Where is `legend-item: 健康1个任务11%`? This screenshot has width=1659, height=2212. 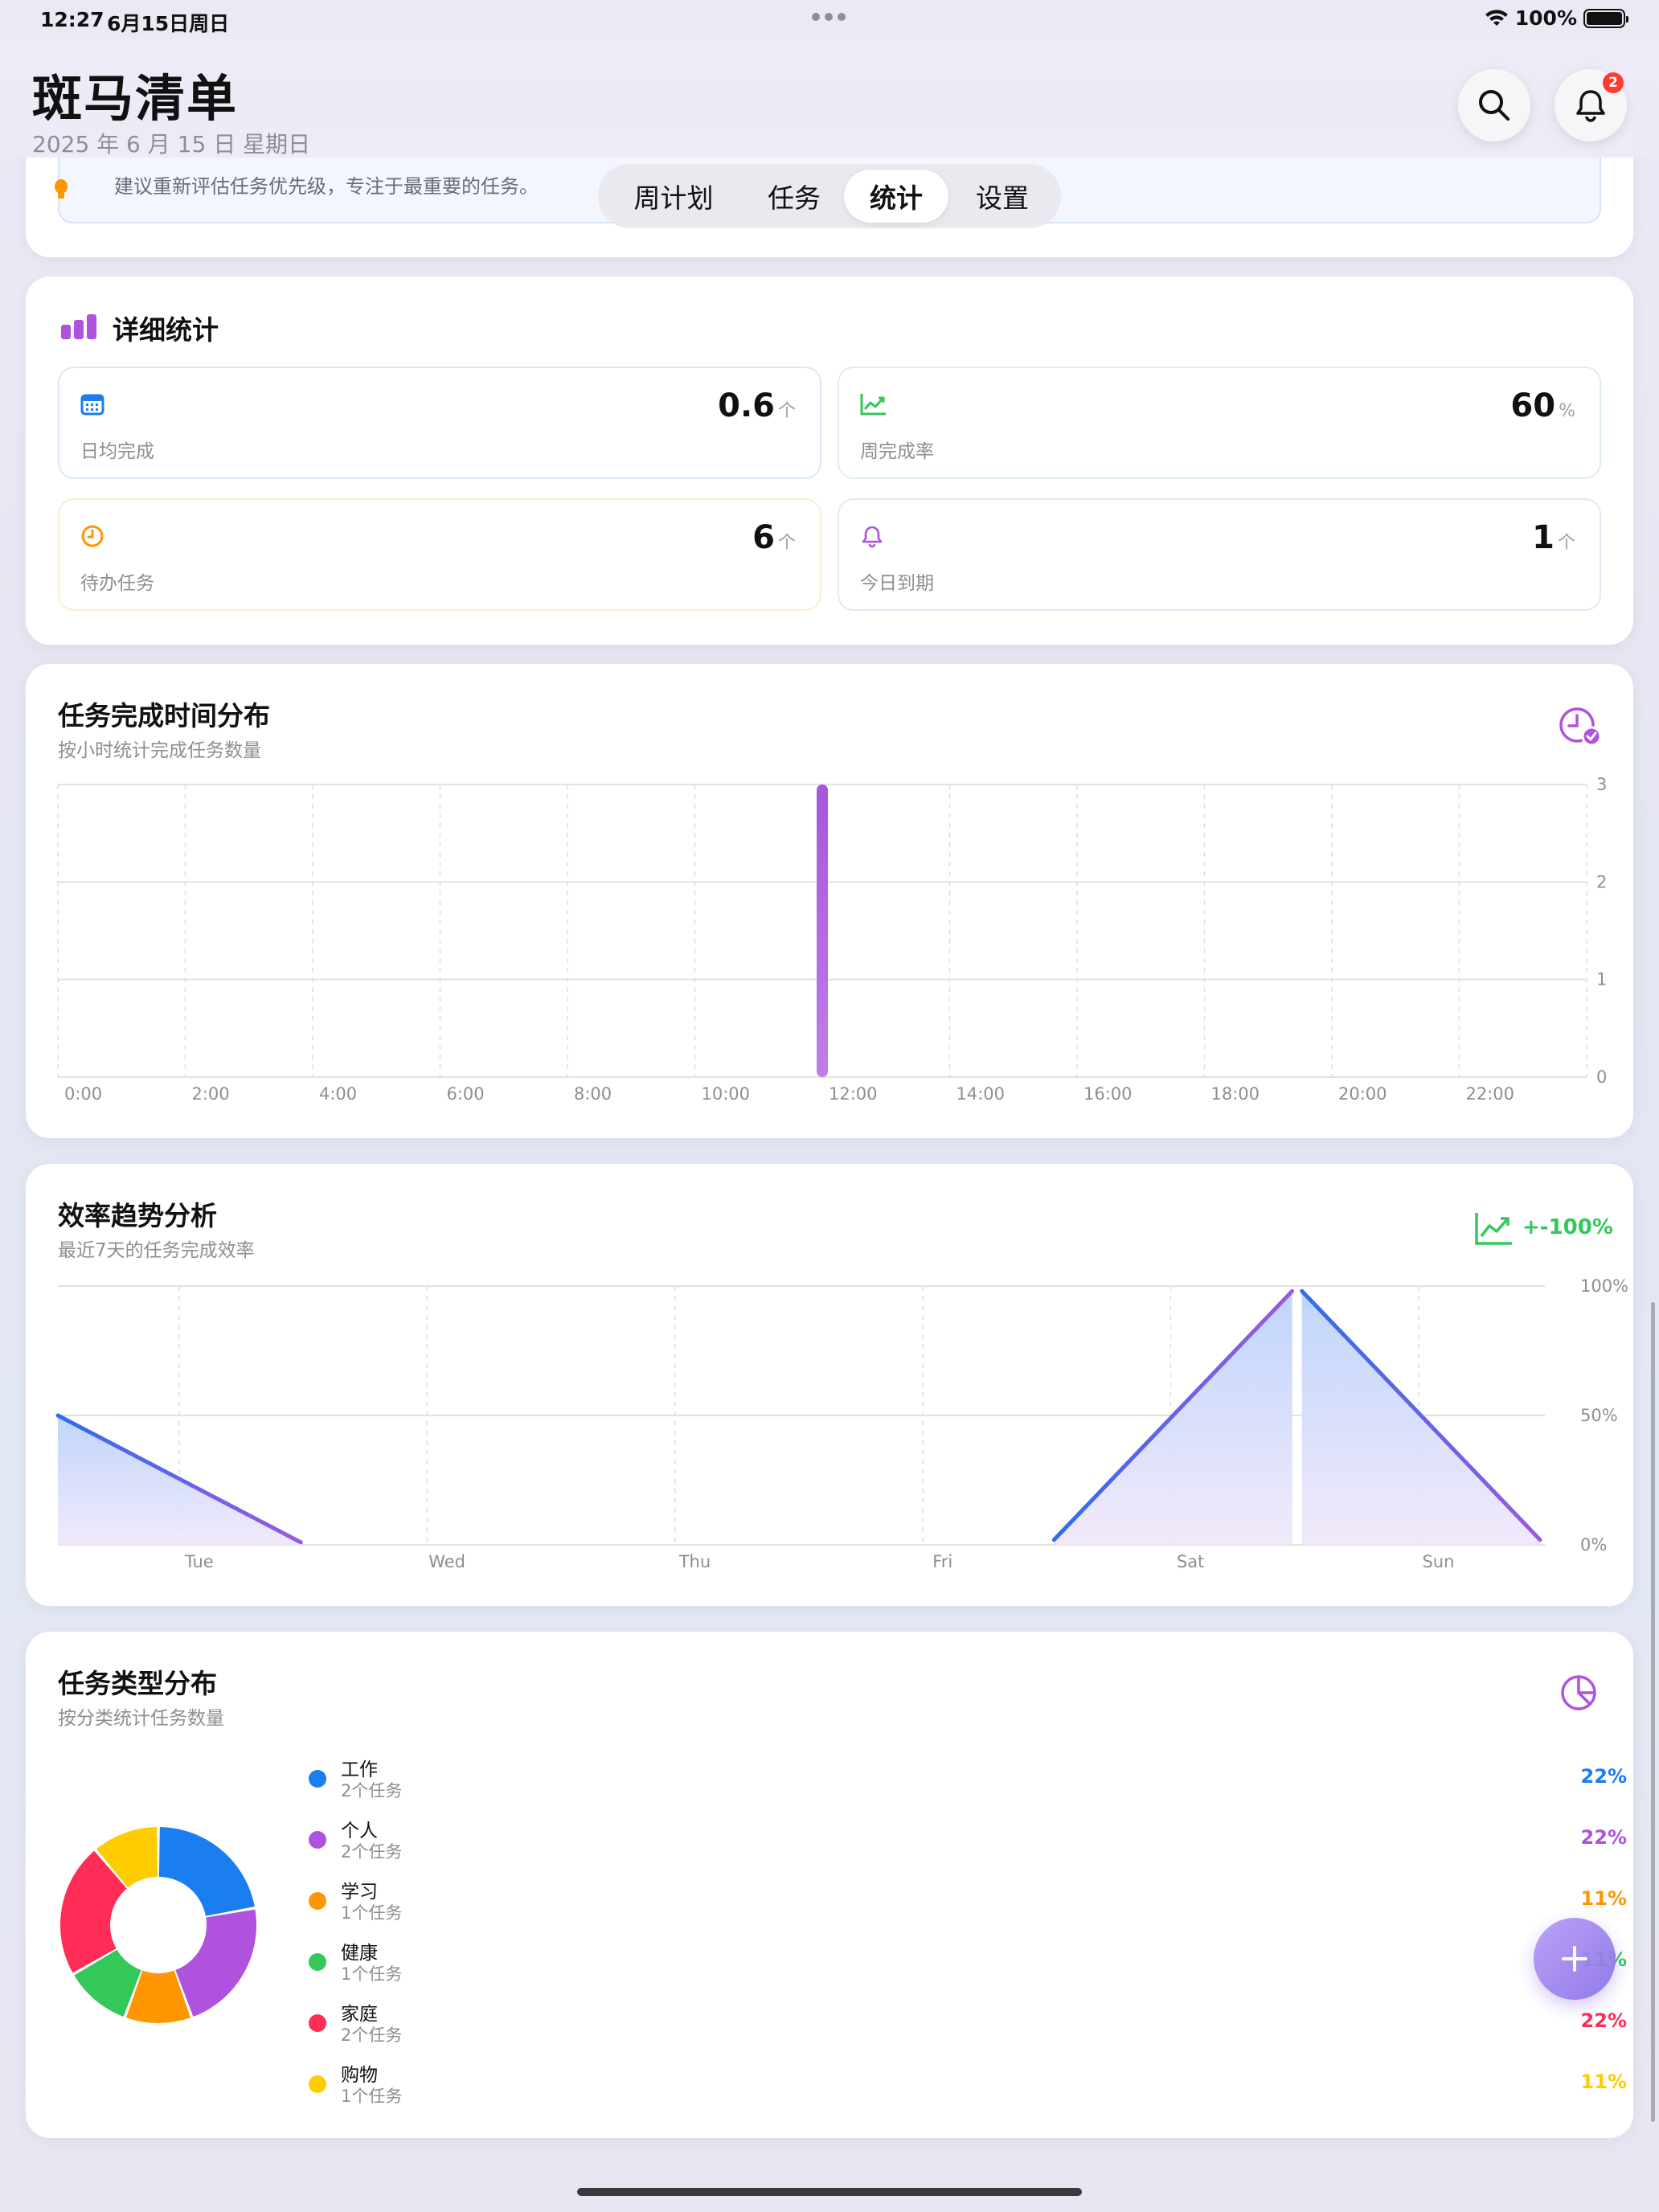
legend-item: 健康1个任务11% is located at coordinates (968, 1965).